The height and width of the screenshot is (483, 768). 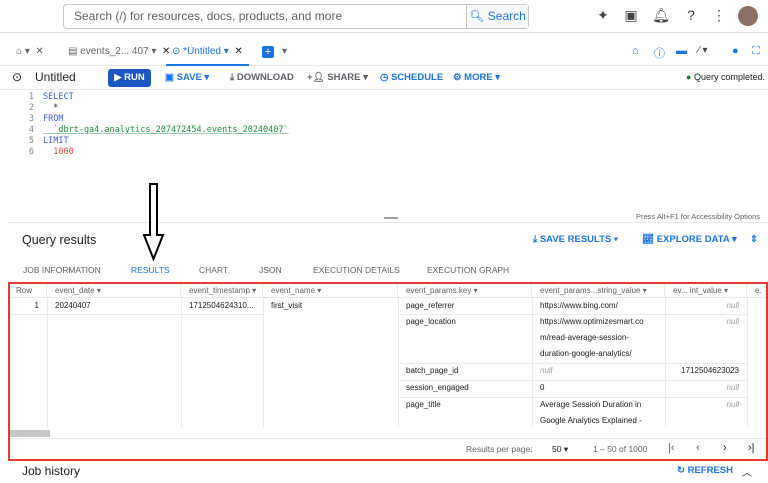 What do you see at coordinates (270, 270) in the screenshot?
I see `tab-json: JSON` at bounding box center [270, 270].